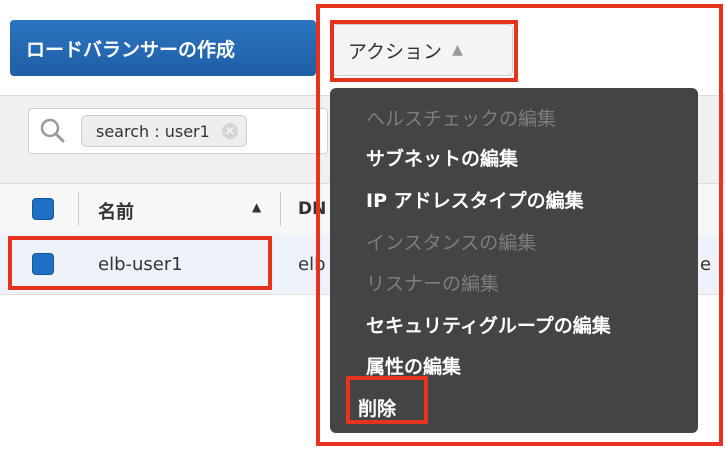  I want to click on select-all-checkbox, so click(43, 209).